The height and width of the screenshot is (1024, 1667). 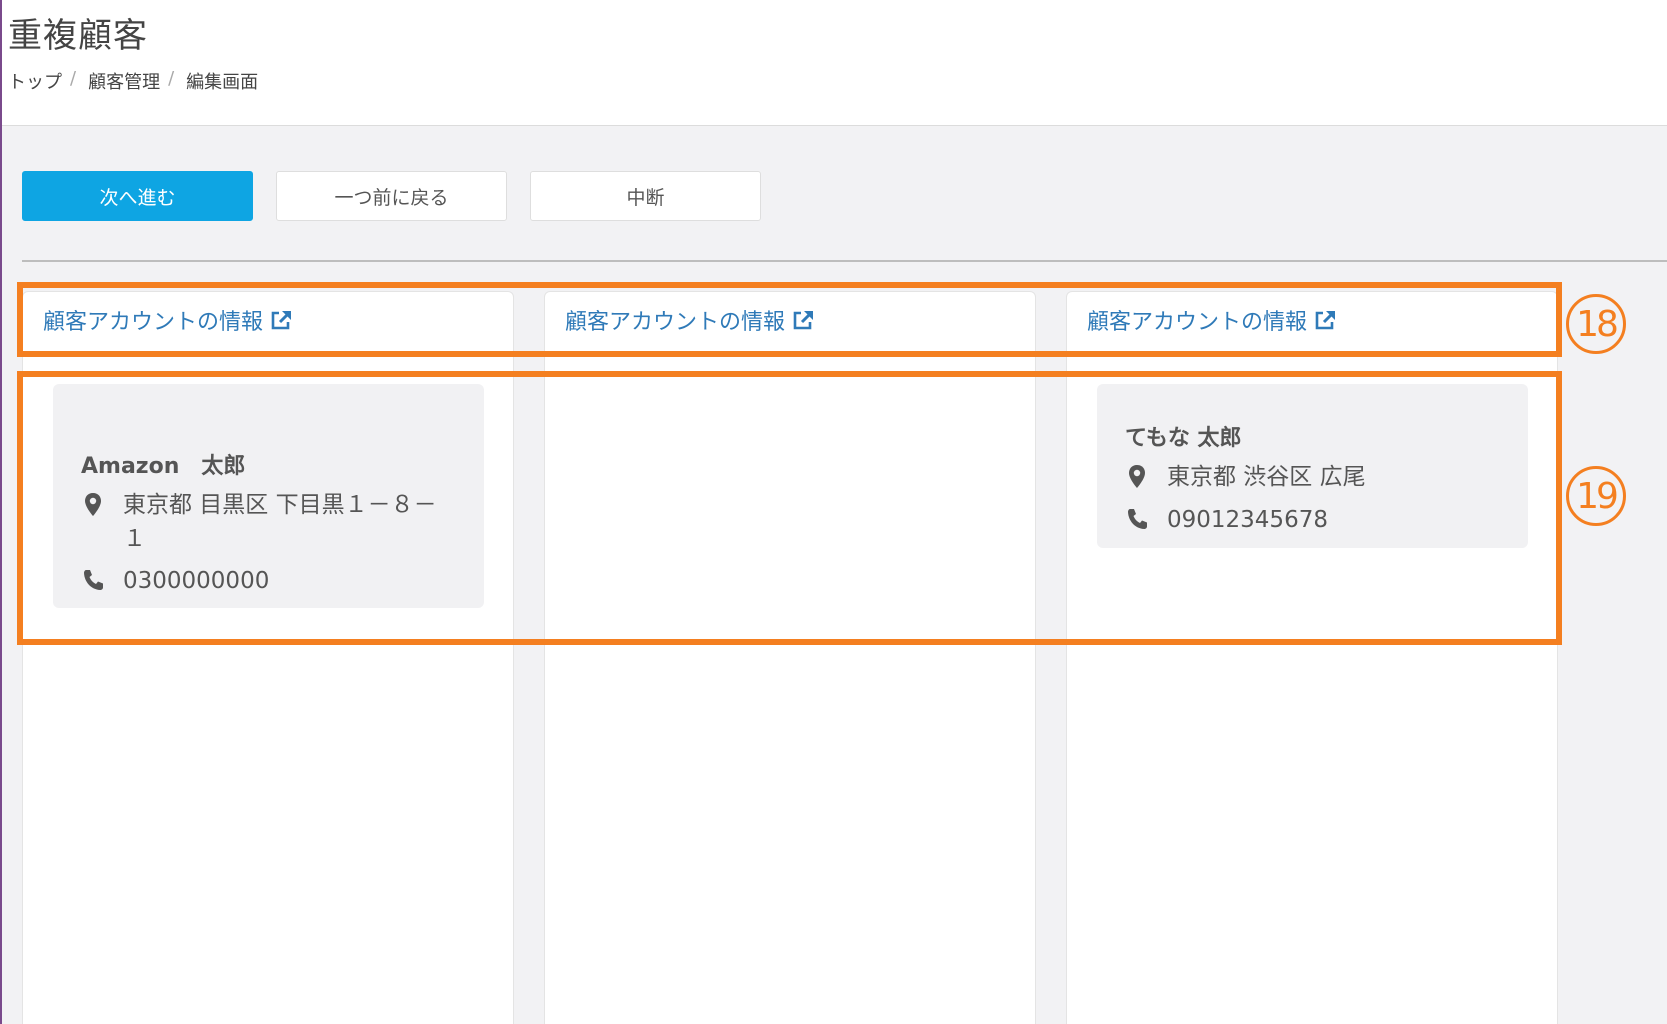 I want to click on breadcrumb-item-top: トップ, so click(x=35, y=81).